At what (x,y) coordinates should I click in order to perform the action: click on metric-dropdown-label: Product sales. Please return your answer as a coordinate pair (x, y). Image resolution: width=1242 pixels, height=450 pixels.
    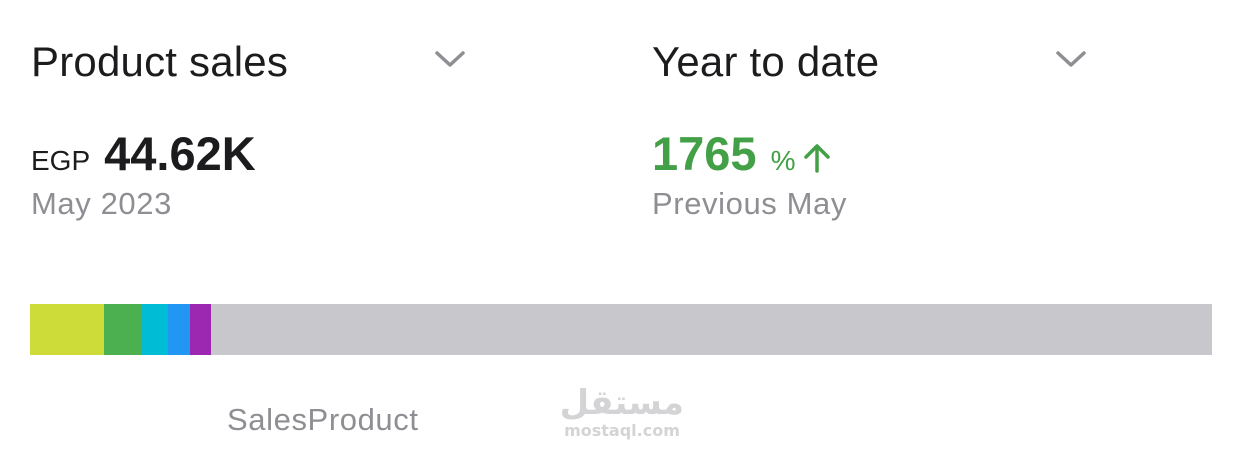
    Looking at the image, I should click on (160, 61).